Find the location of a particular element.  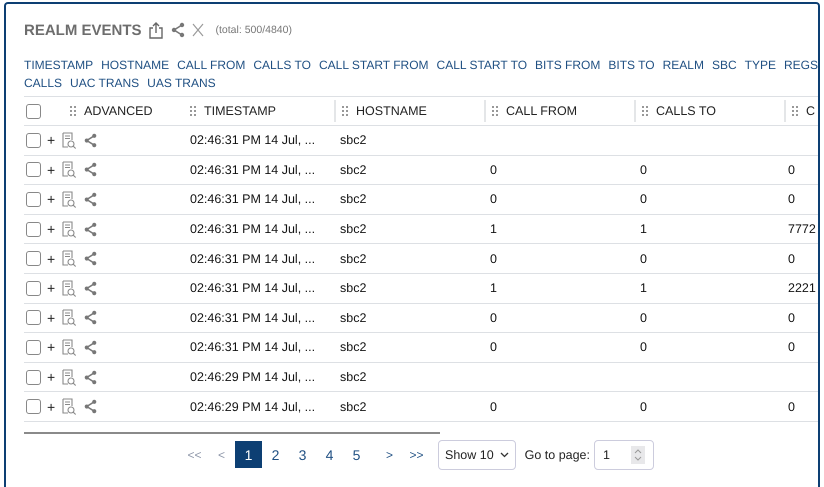

last-page-button: >> is located at coordinates (416, 454).